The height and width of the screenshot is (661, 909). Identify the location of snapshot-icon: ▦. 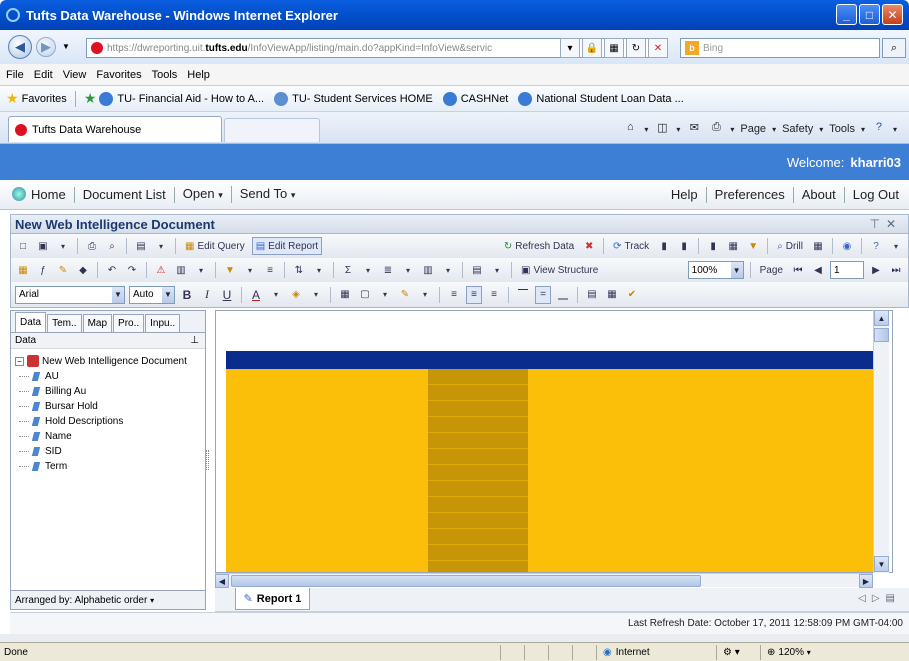
(818, 246).